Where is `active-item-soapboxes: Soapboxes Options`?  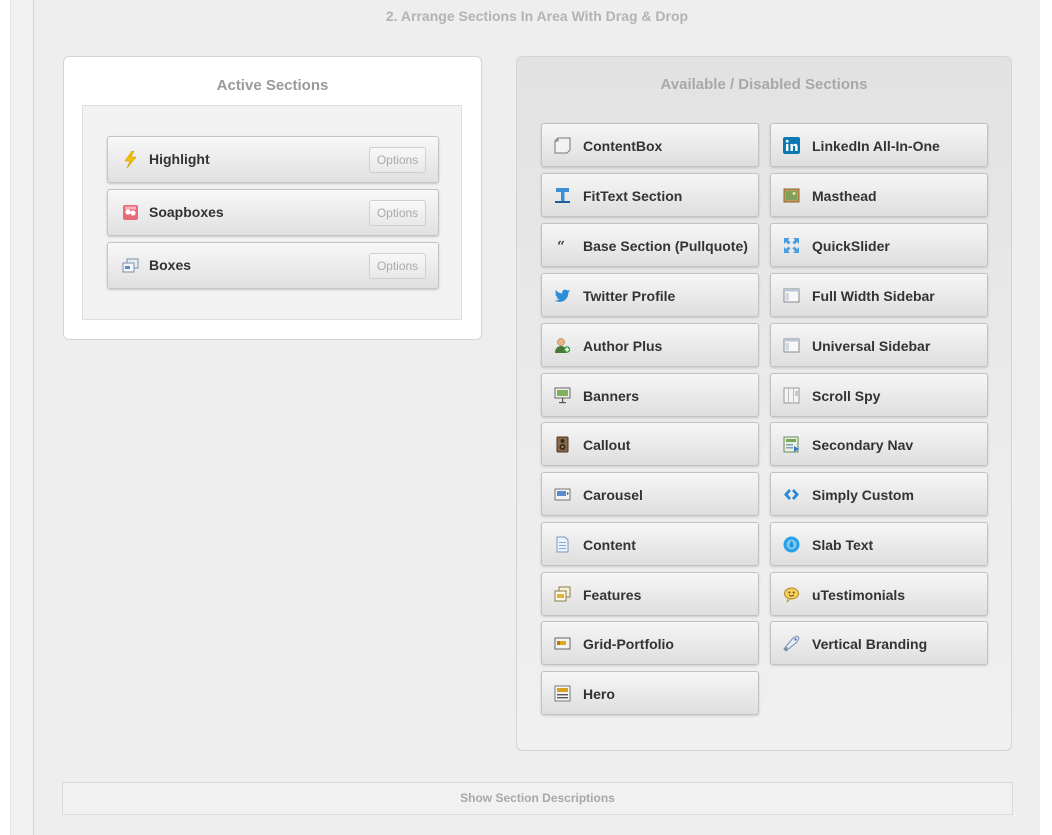
active-item-soapboxes: Soapboxes Options is located at coordinates (273, 212).